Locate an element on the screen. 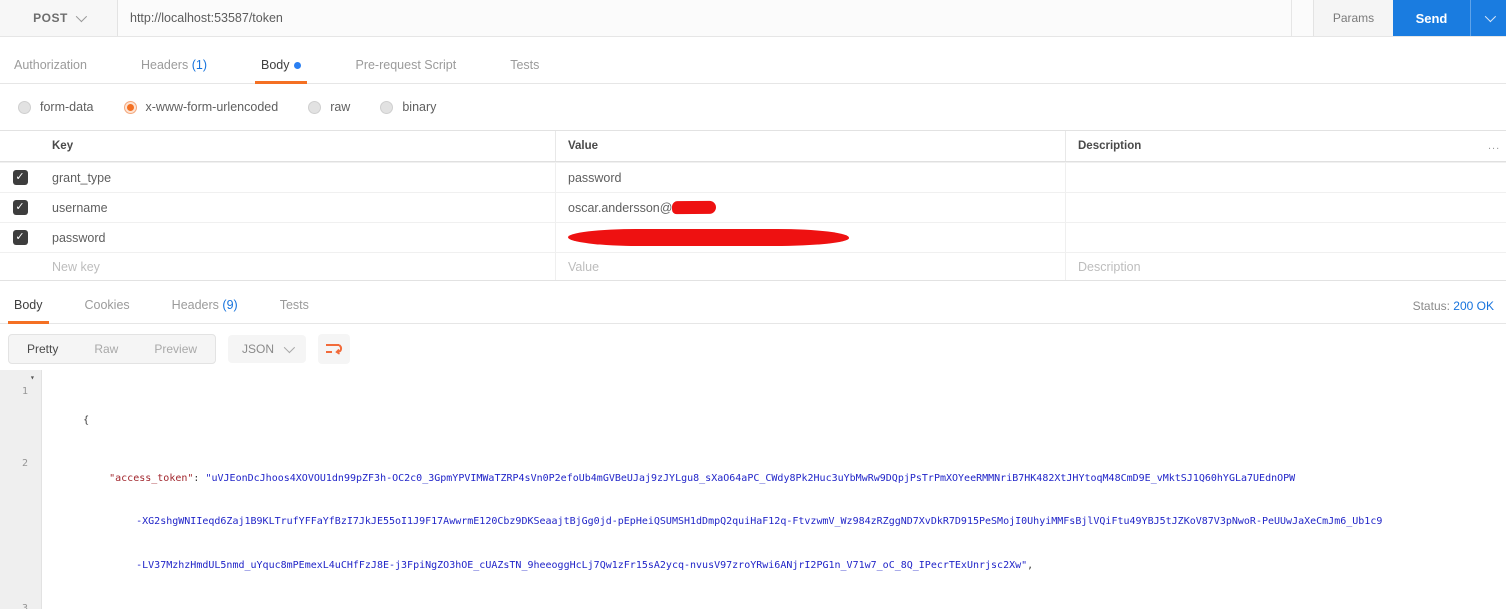 The image size is (1506, 609). table-row-new: New key Value Description is located at coordinates (753, 266).